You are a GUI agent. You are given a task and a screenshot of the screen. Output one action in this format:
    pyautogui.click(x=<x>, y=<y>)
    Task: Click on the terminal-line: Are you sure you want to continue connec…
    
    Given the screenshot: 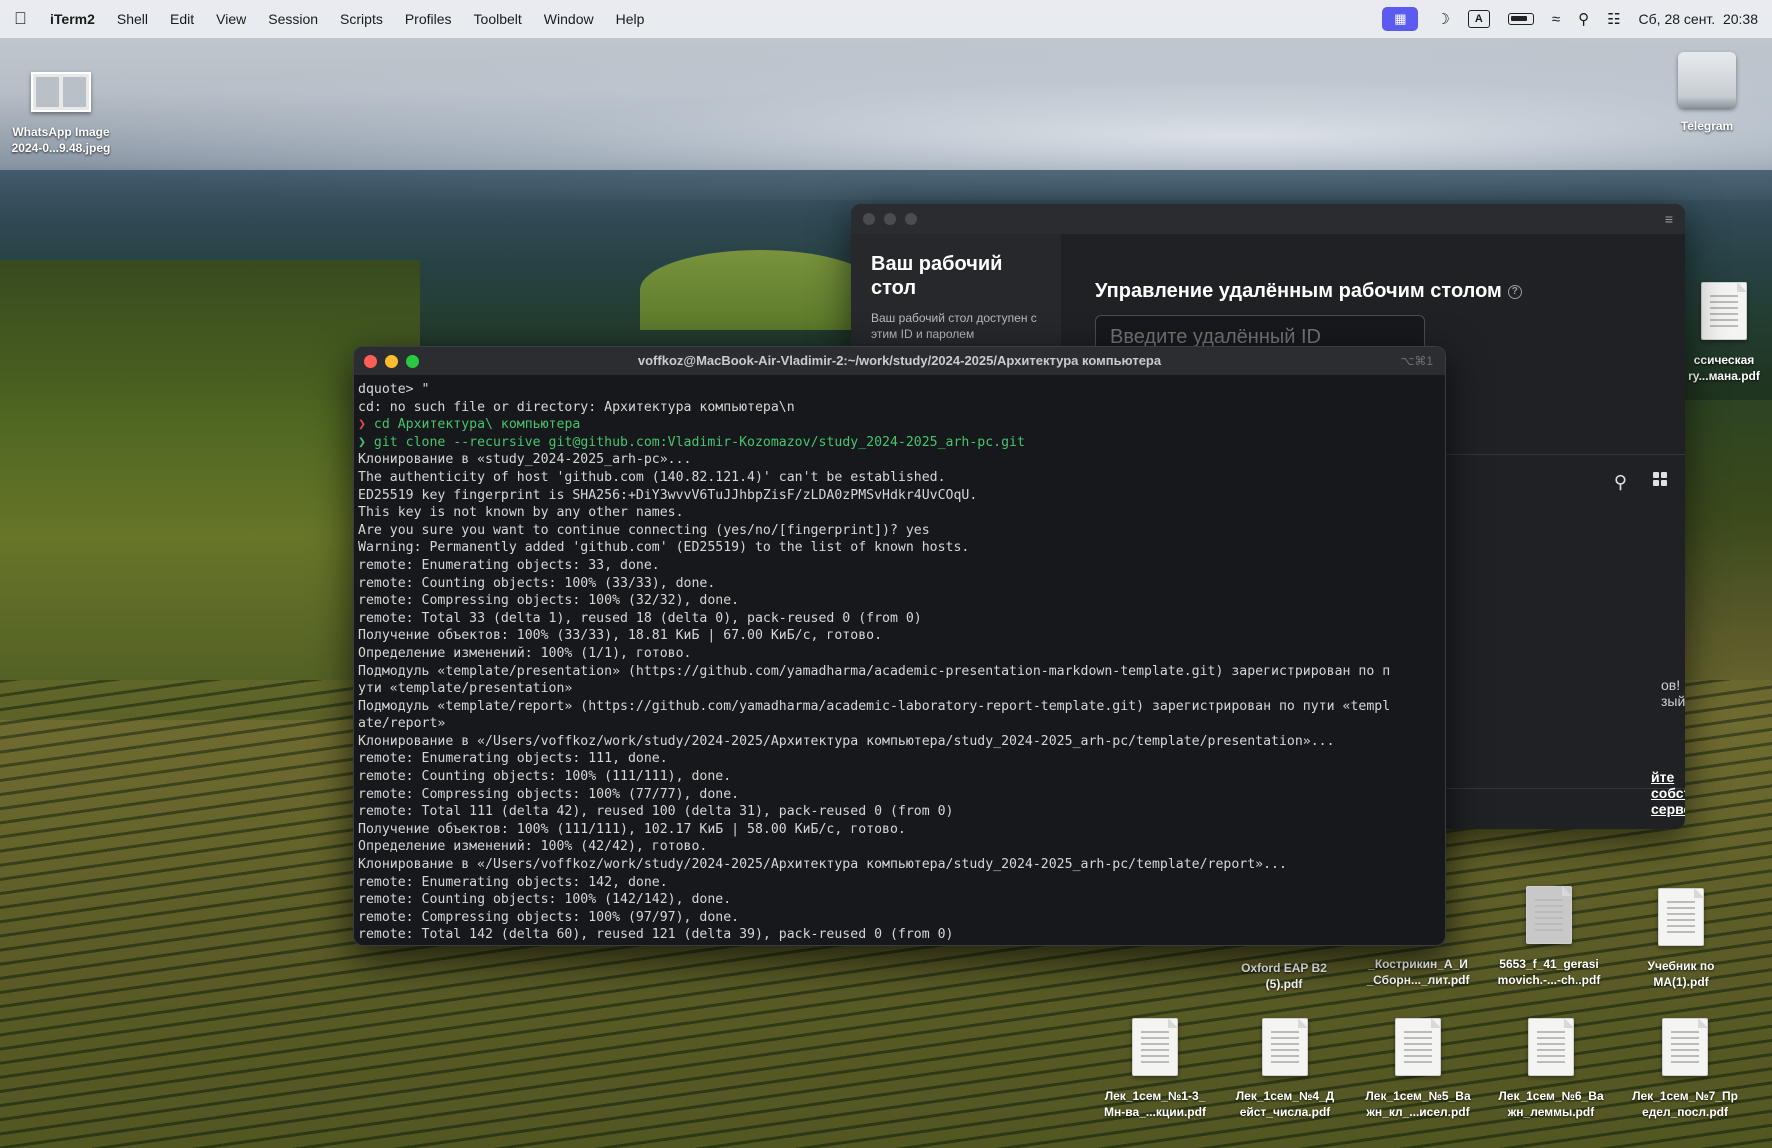 What is the action you would take?
    pyautogui.click(x=644, y=530)
    